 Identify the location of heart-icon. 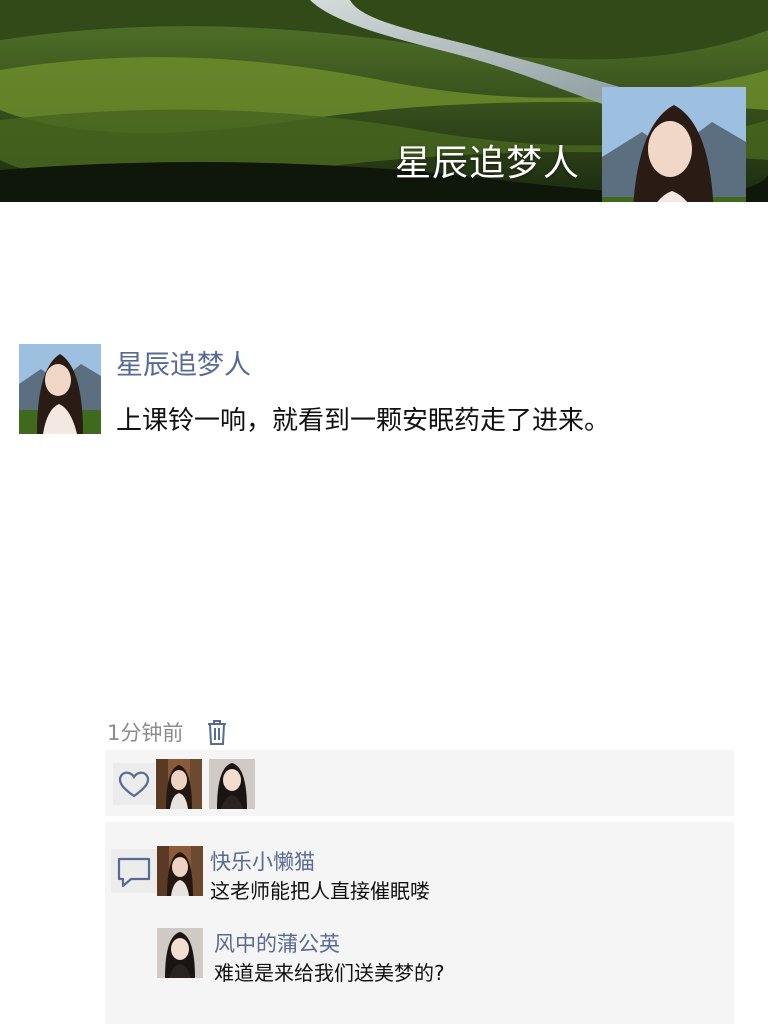
(134, 784).